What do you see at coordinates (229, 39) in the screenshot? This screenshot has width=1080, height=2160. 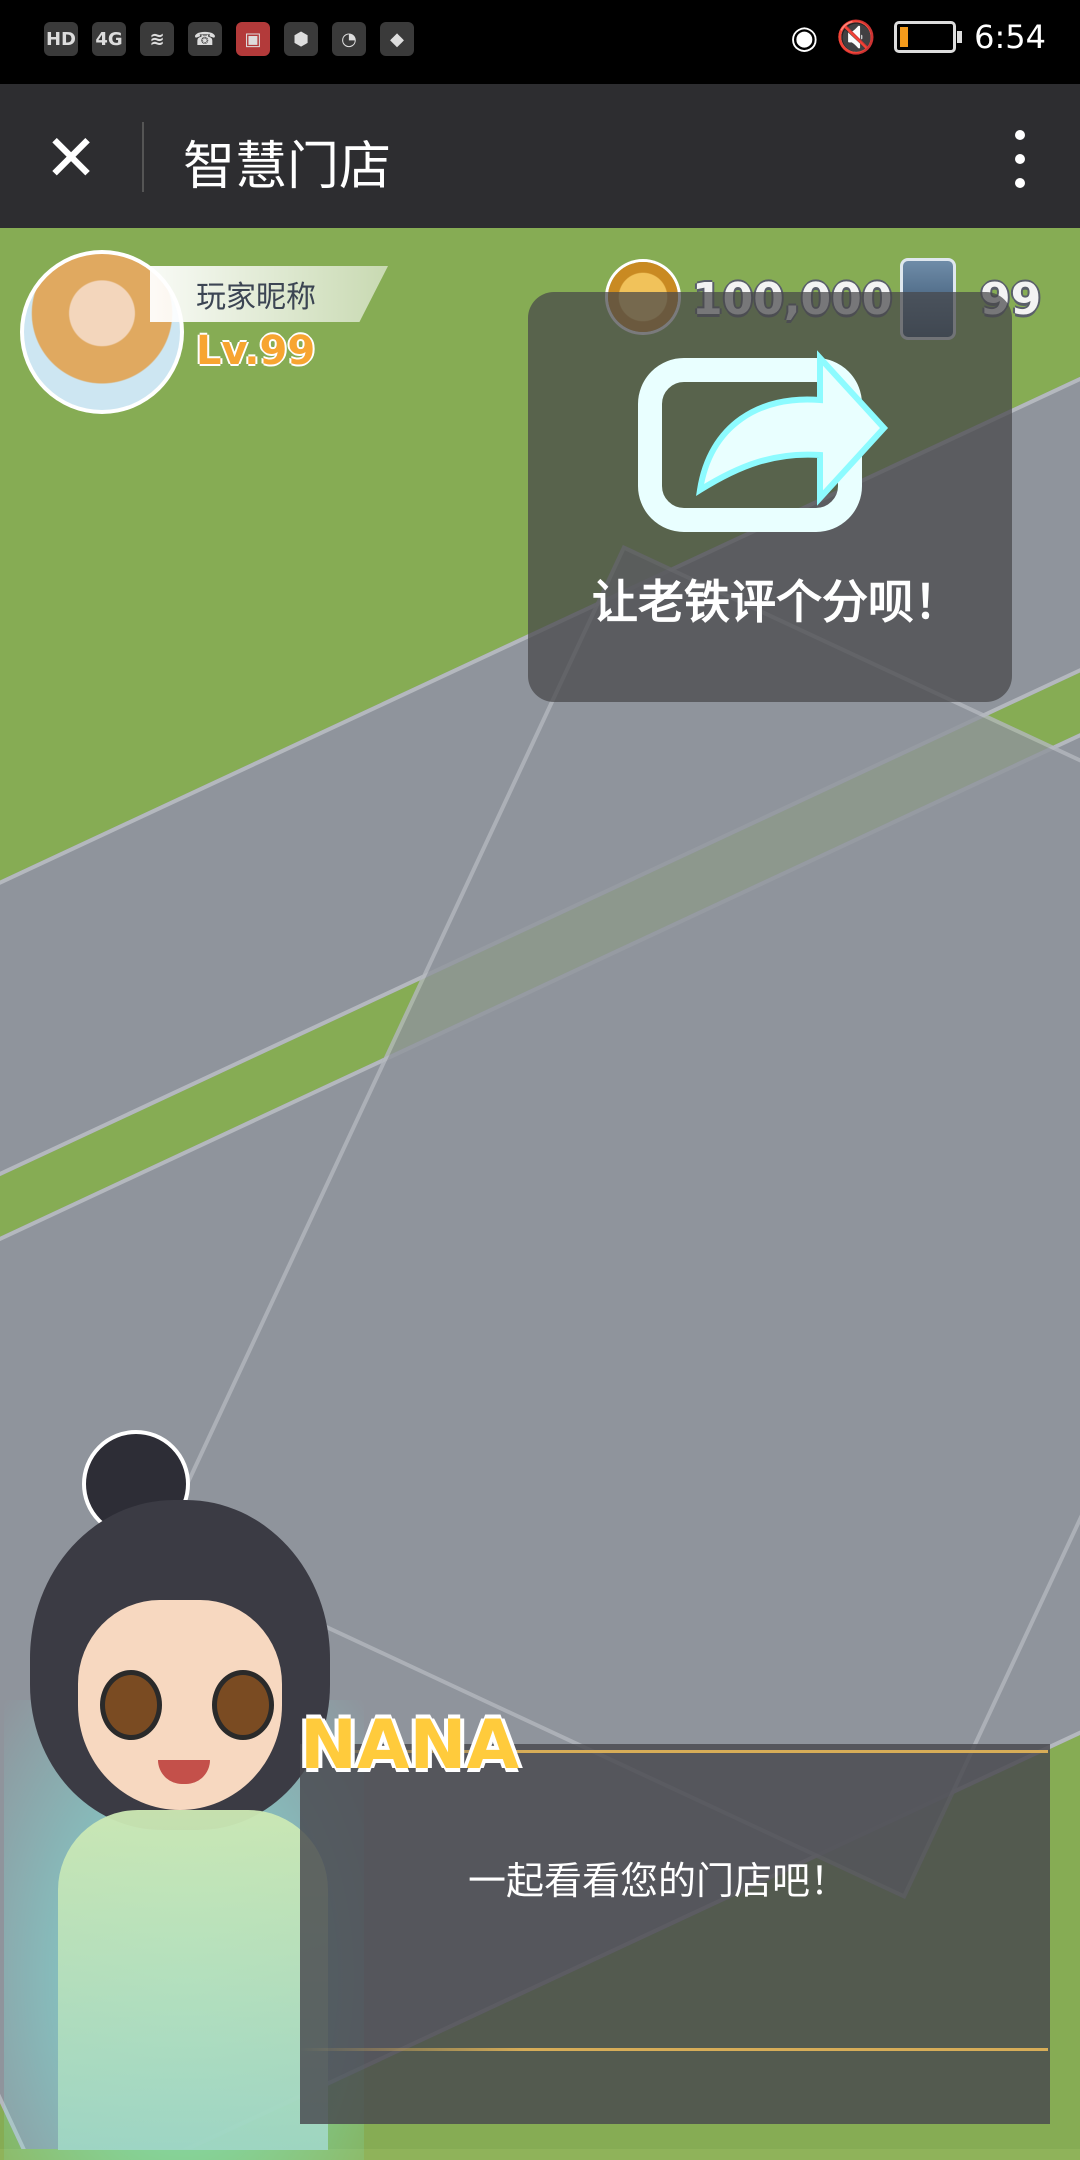 I see `status-left-icons: HD 4G ≋ ☎ ▣ ⬢ ◔ ◆` at bounding box center [229, 39].